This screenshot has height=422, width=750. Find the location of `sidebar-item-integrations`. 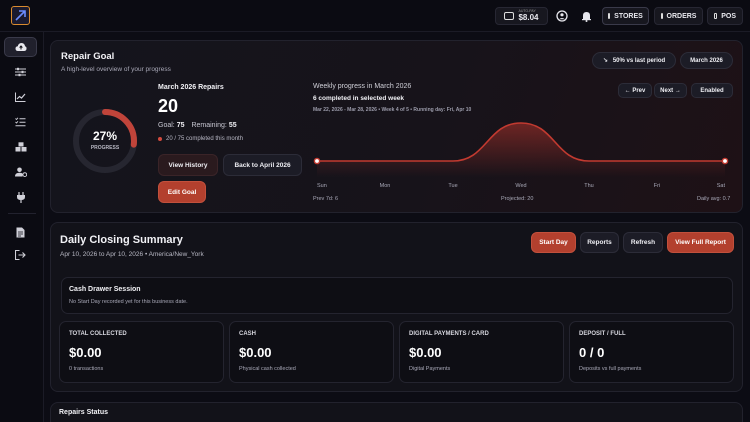

sidebar-item-integrations is located at coordinates (20, 197).